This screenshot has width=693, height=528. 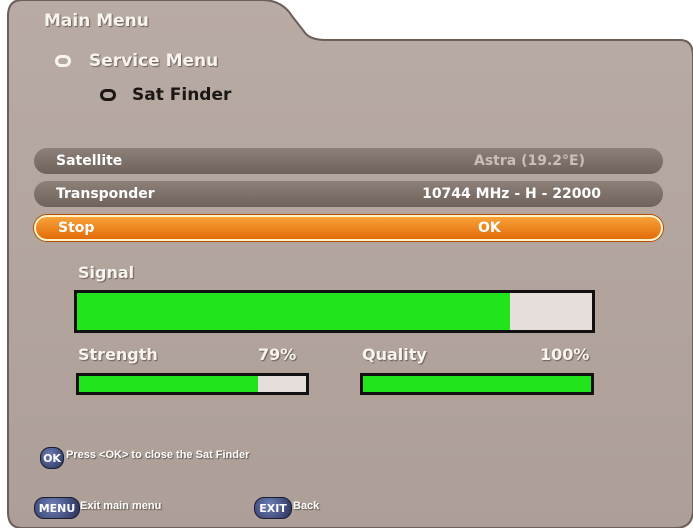 What do you see at coordinates (529, 161) in the screenshot?
I see `satellite-value: Astra (19.2°E)` at bounding box center [529, 161].